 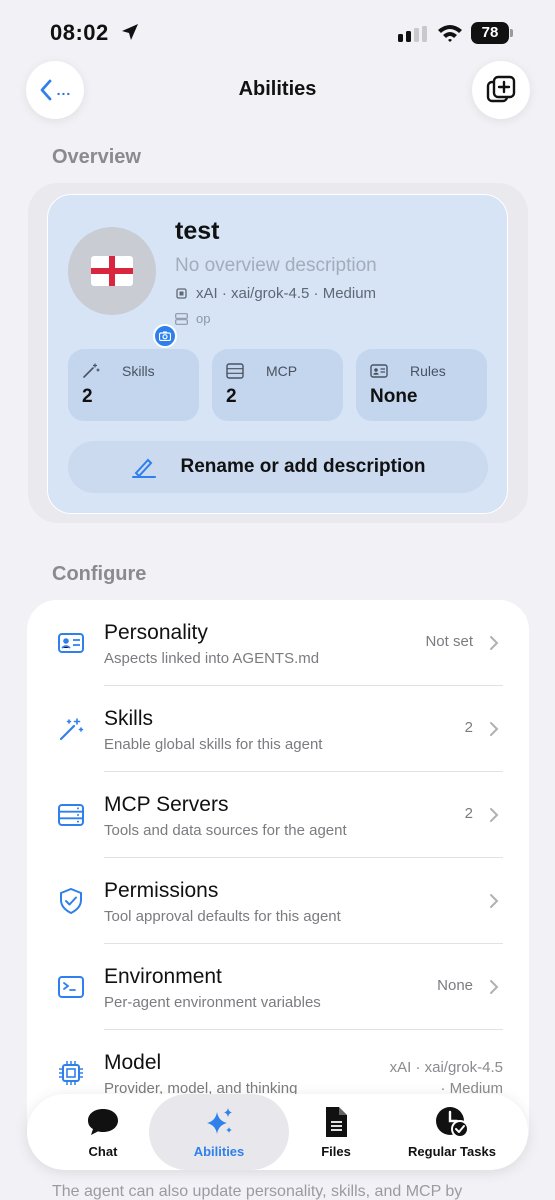 What do you see at coordinates (446, 1078) in the screenshot?
I see `row-value: xAI · xai/grok-4.5 · Medium` at bounding box center [446, 1078].